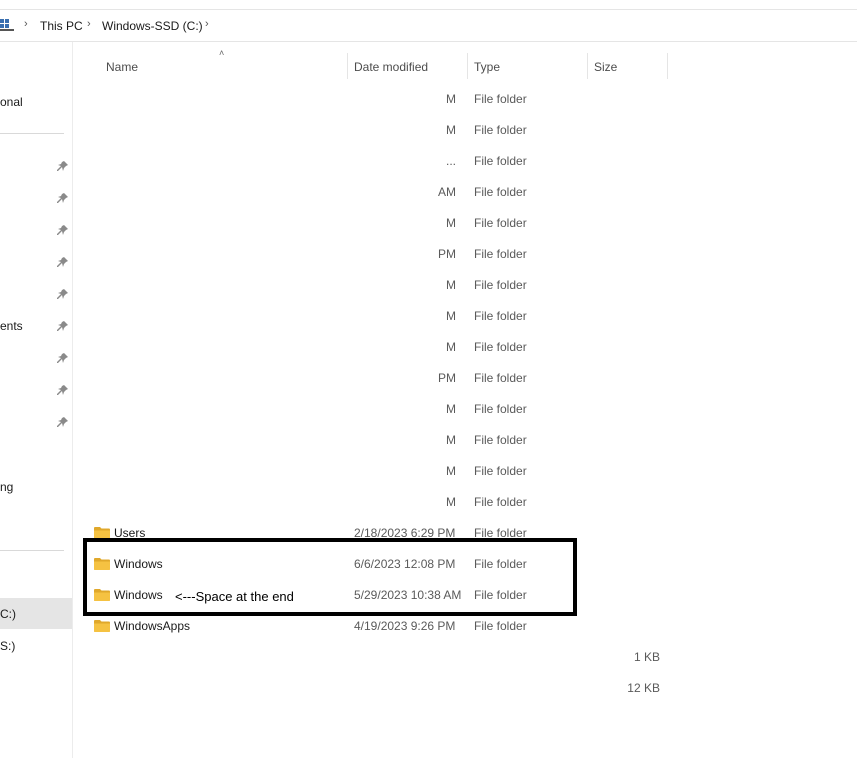 This screenshot has width=857, height=758. I want to click on file-size: 12 KB, so click(643, 688).